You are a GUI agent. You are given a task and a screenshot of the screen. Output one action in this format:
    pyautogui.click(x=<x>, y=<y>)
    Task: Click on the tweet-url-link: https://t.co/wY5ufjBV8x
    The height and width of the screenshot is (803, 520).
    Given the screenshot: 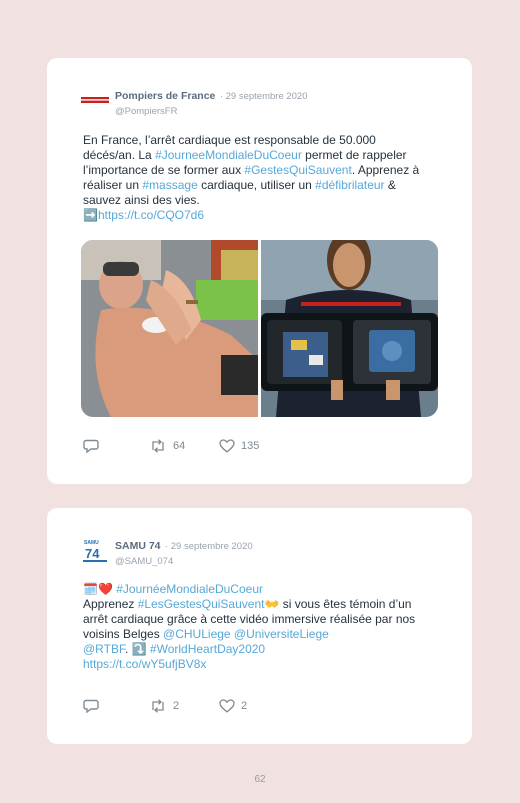 What is the action you would take?
    pyautogui.click(x=144, y=664)
    